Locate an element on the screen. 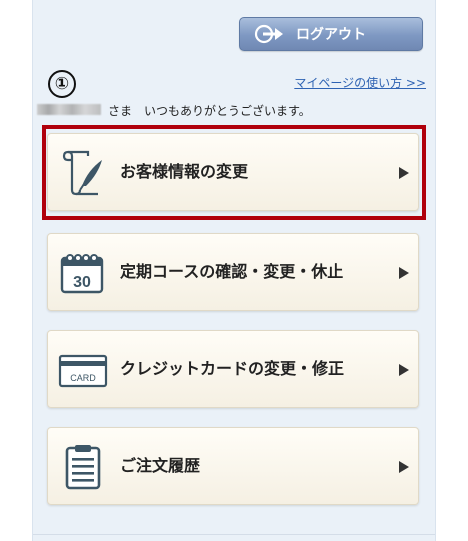  menu-label: ご注文履歴 is located at coordinates (160, 465).